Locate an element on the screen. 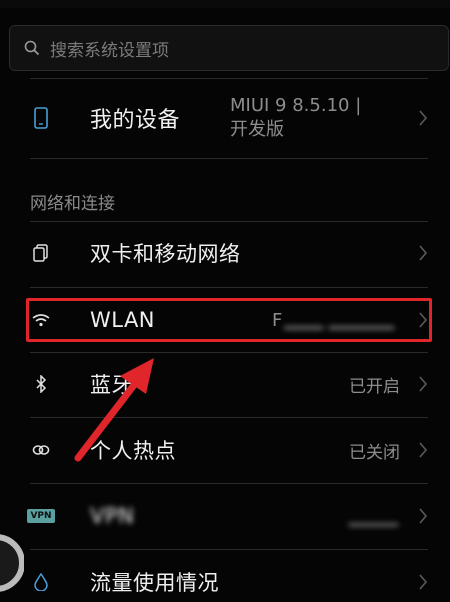 This screenshot has height=602, width=450. bluetooth-status: 已开启 is located at coordinates (374, 386).